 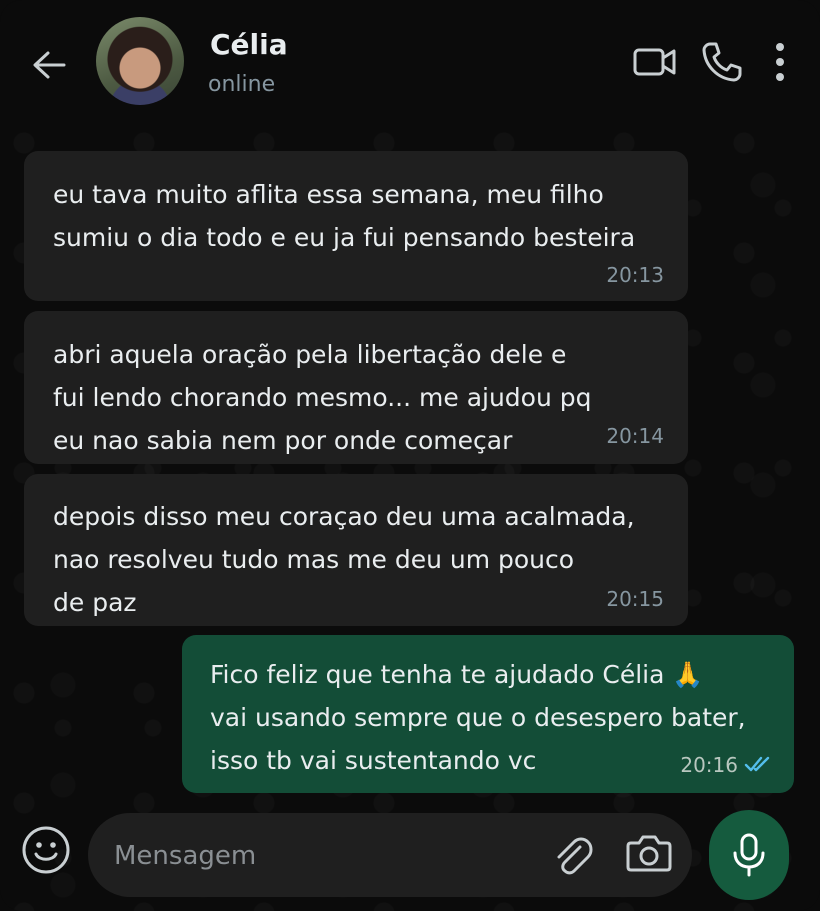 What do you see at coordinates (635, 275) in the screenshot?
I see `message-time: 20:13` at bounding box center [635, 275].